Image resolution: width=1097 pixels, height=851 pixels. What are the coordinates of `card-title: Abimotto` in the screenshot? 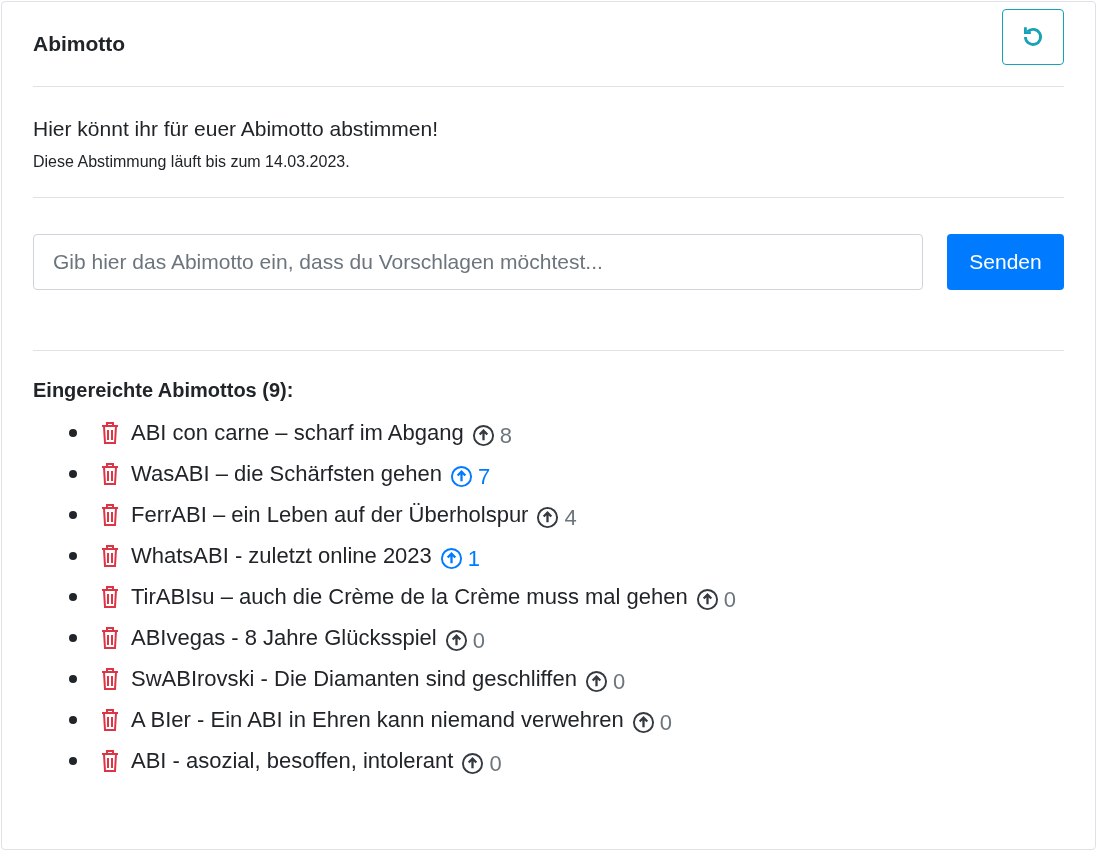 It's located at (79, 44).